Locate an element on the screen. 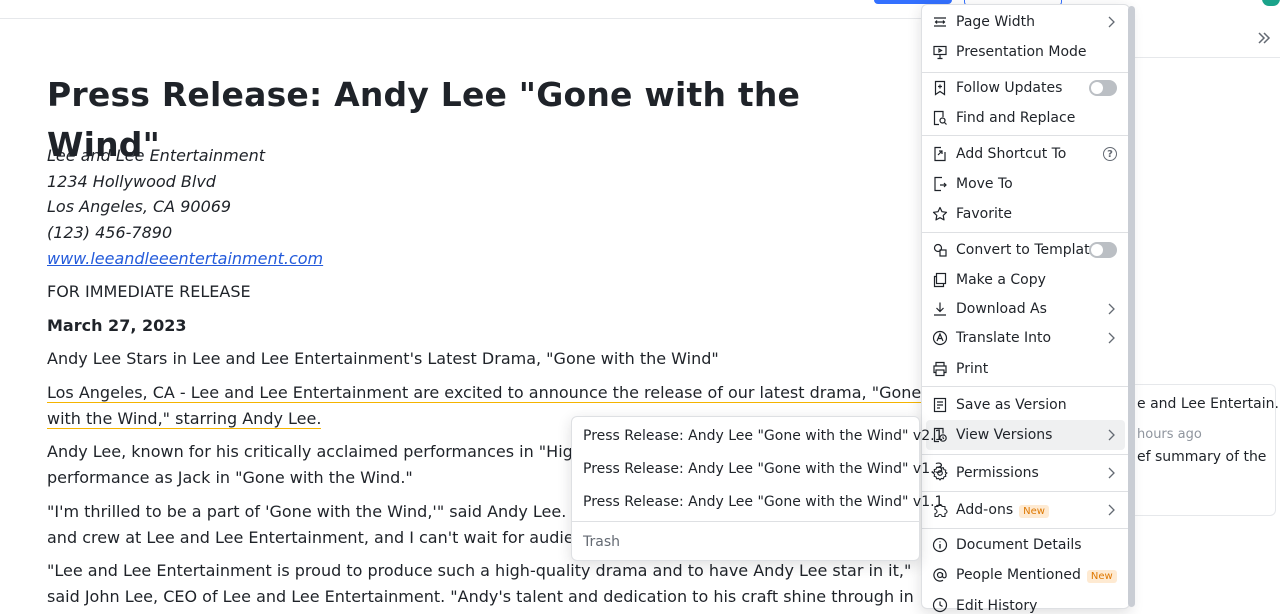  menu-label: Make a Copy is located at coordinates (1001, 280).